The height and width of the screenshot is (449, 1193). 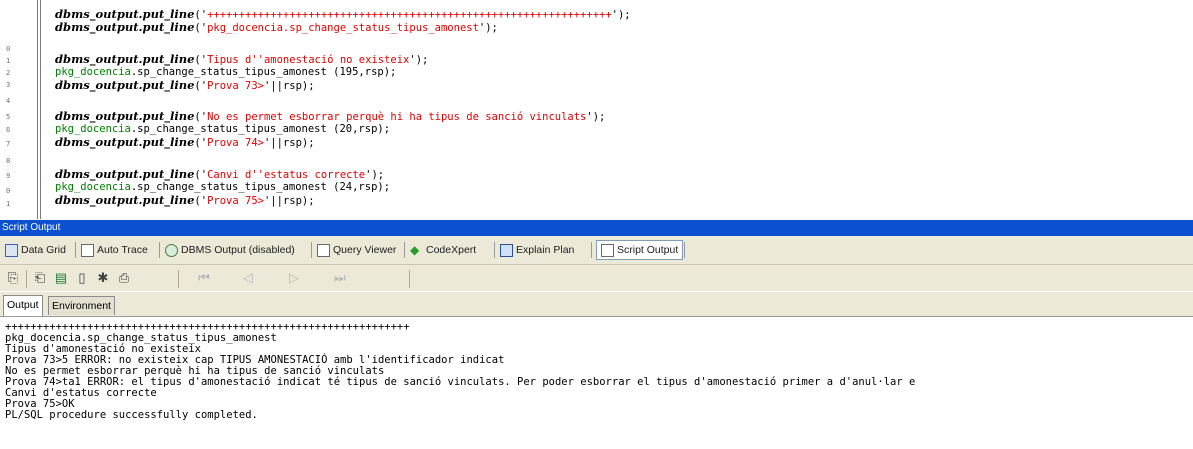 I want to click on code-line: dbms_output.put_line('Prova 74>'||rsp);, so click(x=185, y=142).